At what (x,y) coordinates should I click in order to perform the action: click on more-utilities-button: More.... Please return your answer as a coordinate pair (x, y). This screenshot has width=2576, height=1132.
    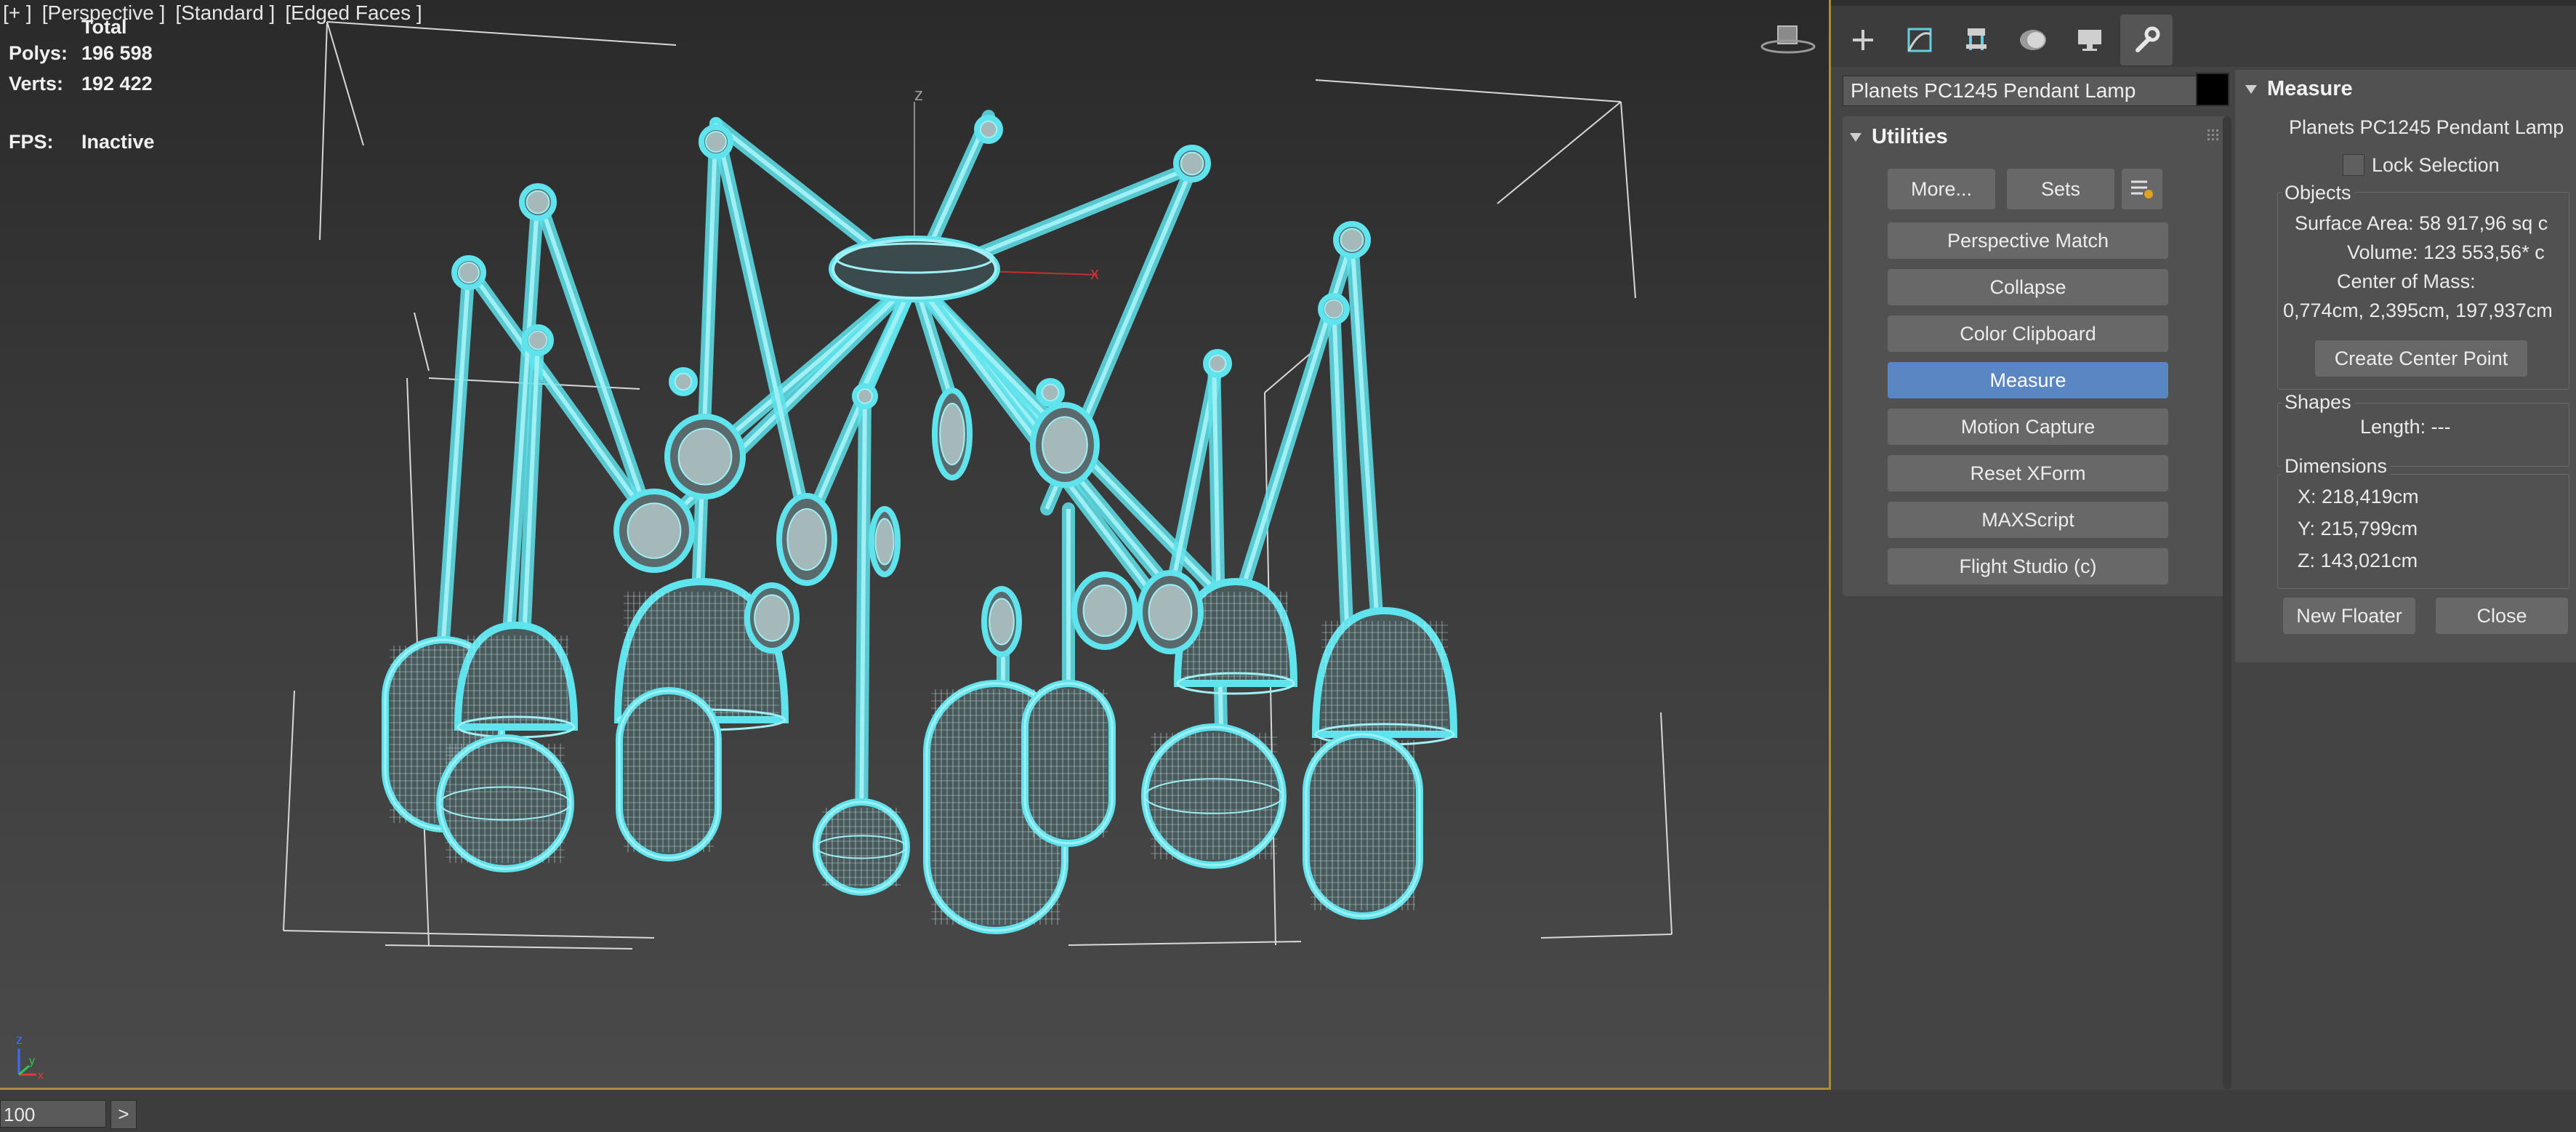
    Looking at the image, I should click on (1941, 189).